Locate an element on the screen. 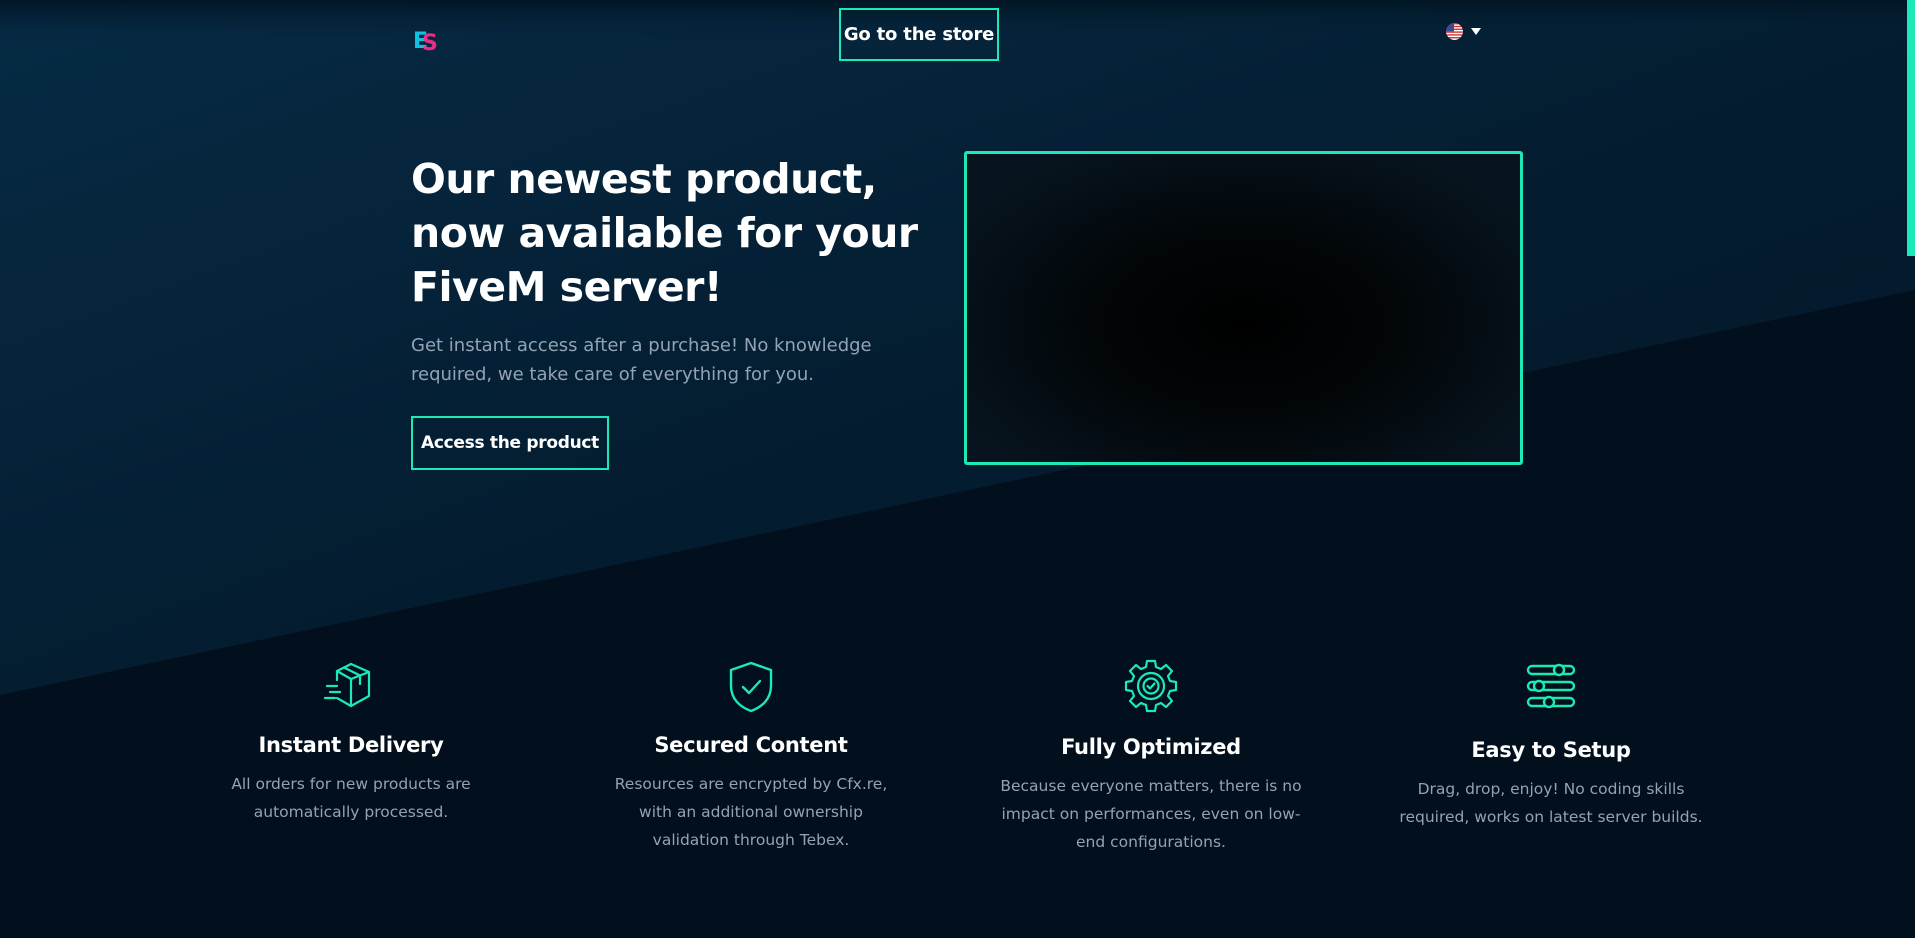 This screenshot has width=1915, height=938. gear-check-icon is located at coordinates (1151, 686).